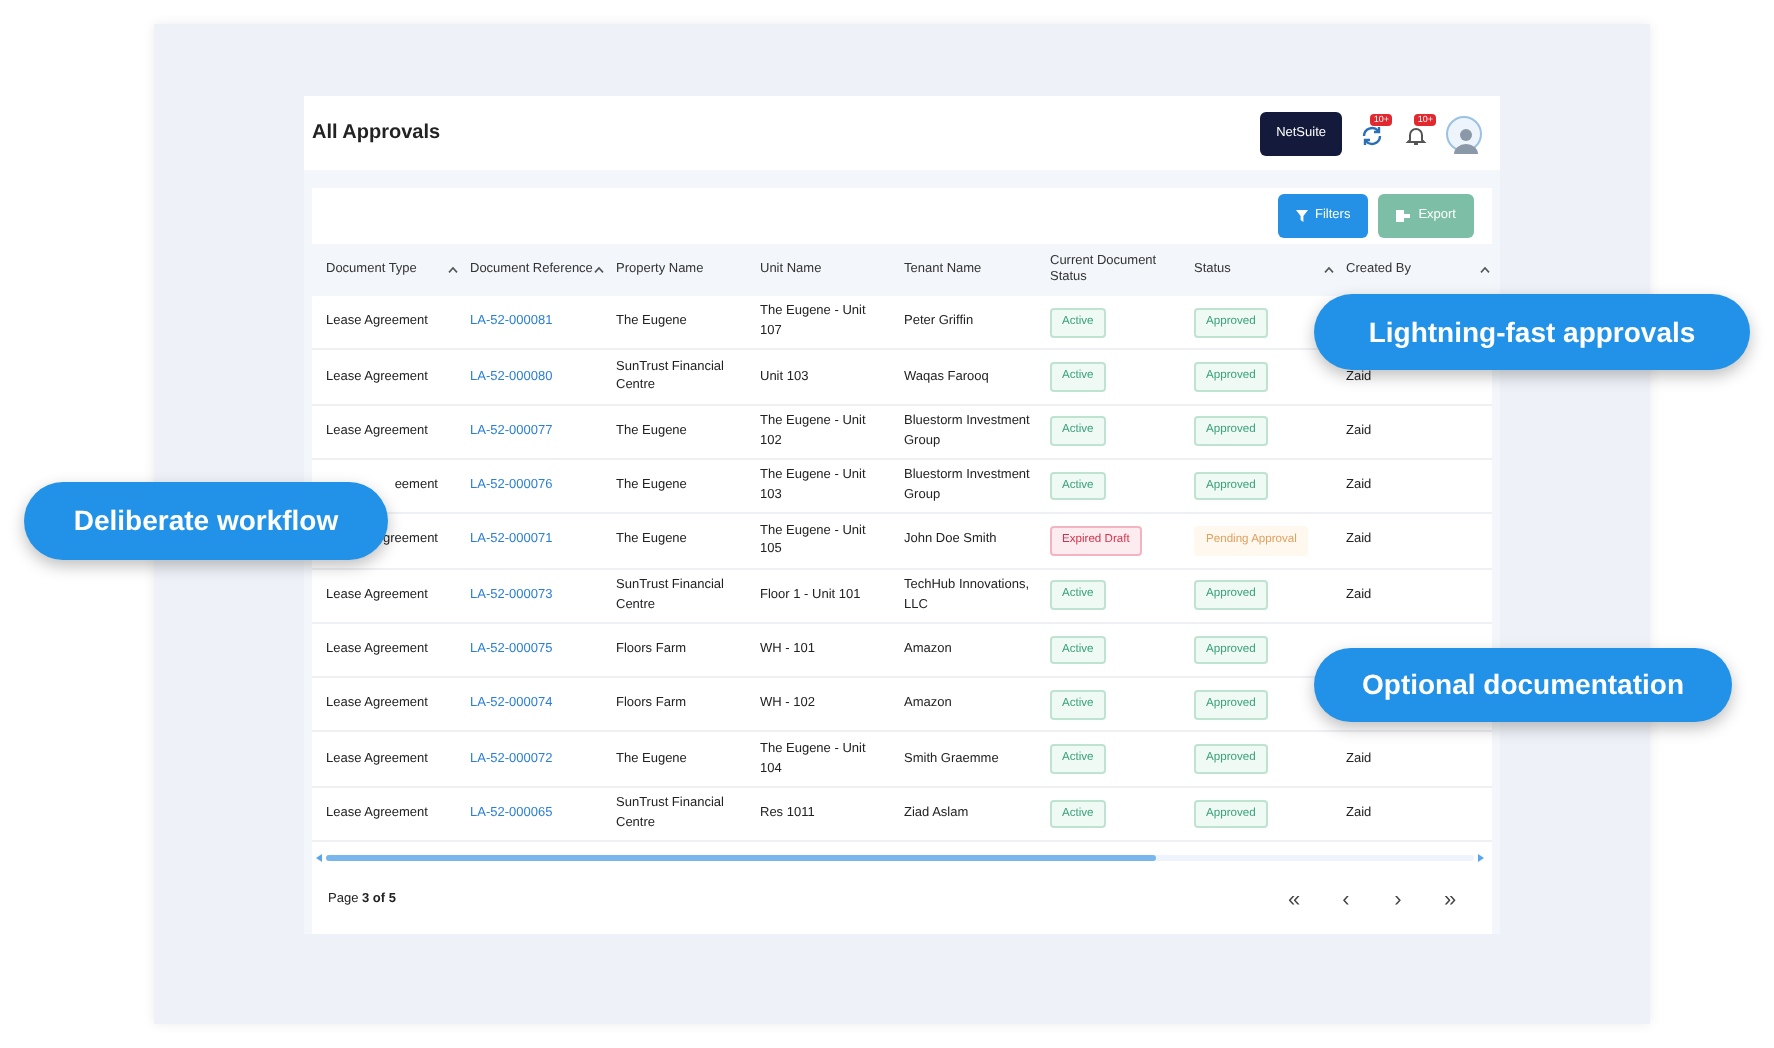 The width and height of the screenshot is (1774, 1048). I want to click on first-page-button: «, so click(1294, 900).